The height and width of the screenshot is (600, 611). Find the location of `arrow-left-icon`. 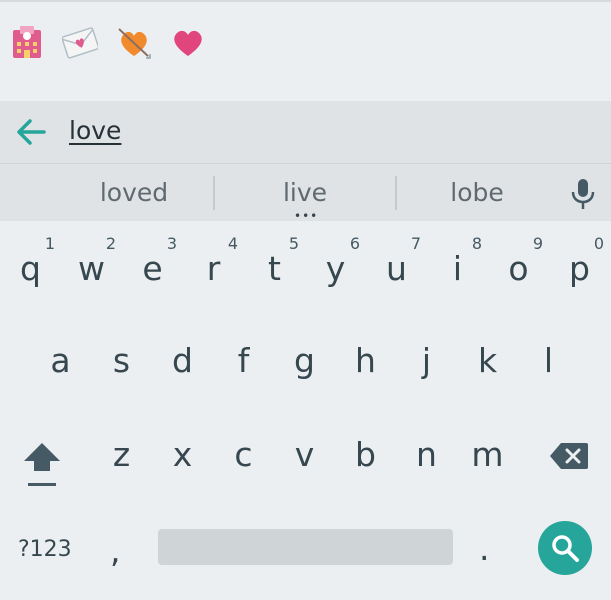

arrow-left-icon is located at coordinates (31, 132).